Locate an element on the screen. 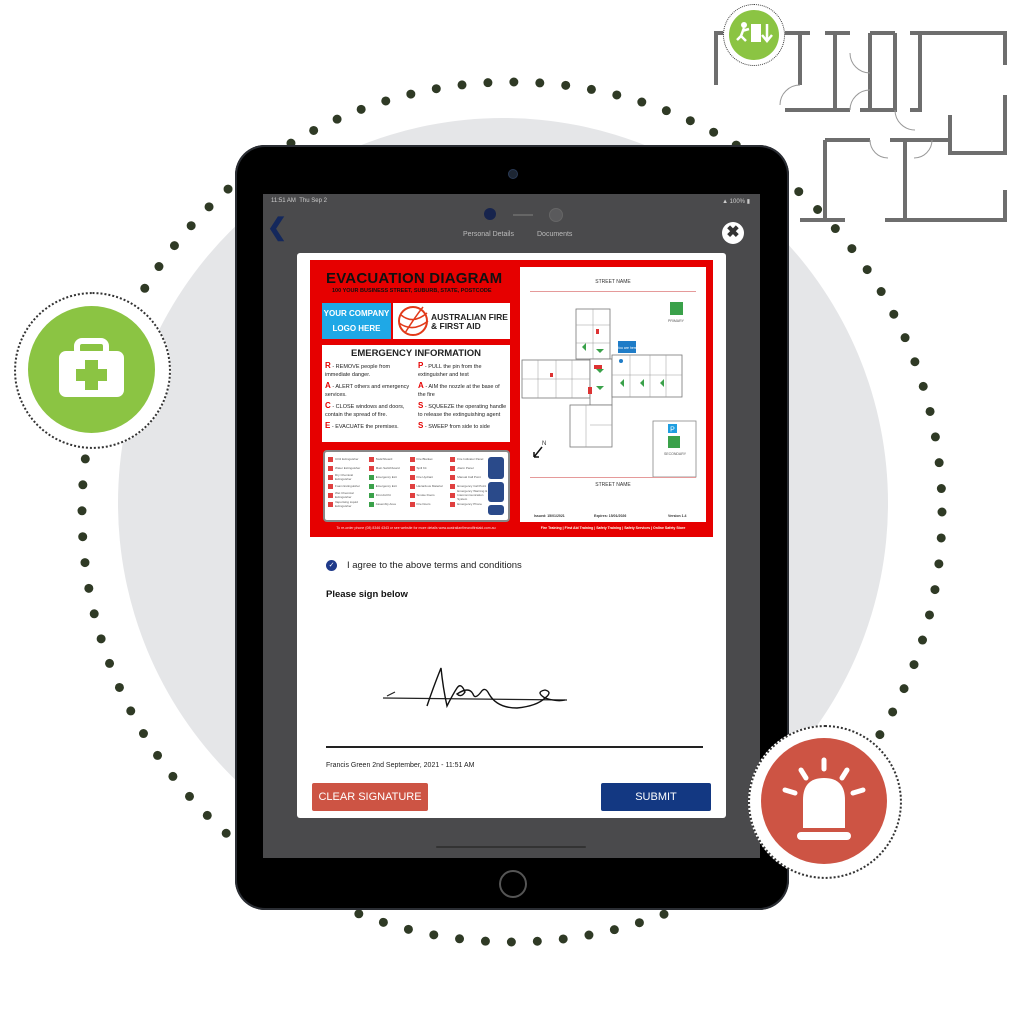  clear-signature-button: CLEAR SIGNATURE is located at coordinates (370, 797).